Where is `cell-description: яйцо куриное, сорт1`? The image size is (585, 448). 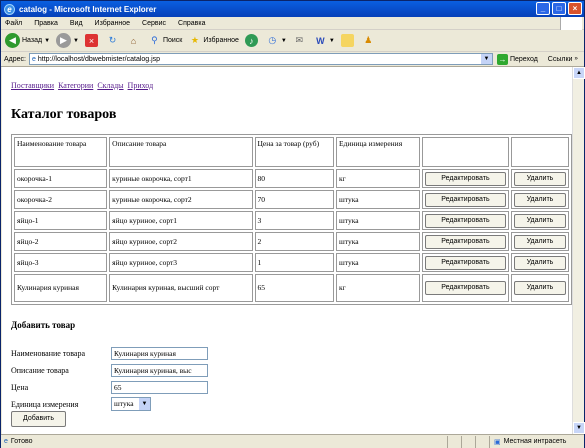
cell-description: яйцо куриное, сорт1 is located at coordinates (181, 220).